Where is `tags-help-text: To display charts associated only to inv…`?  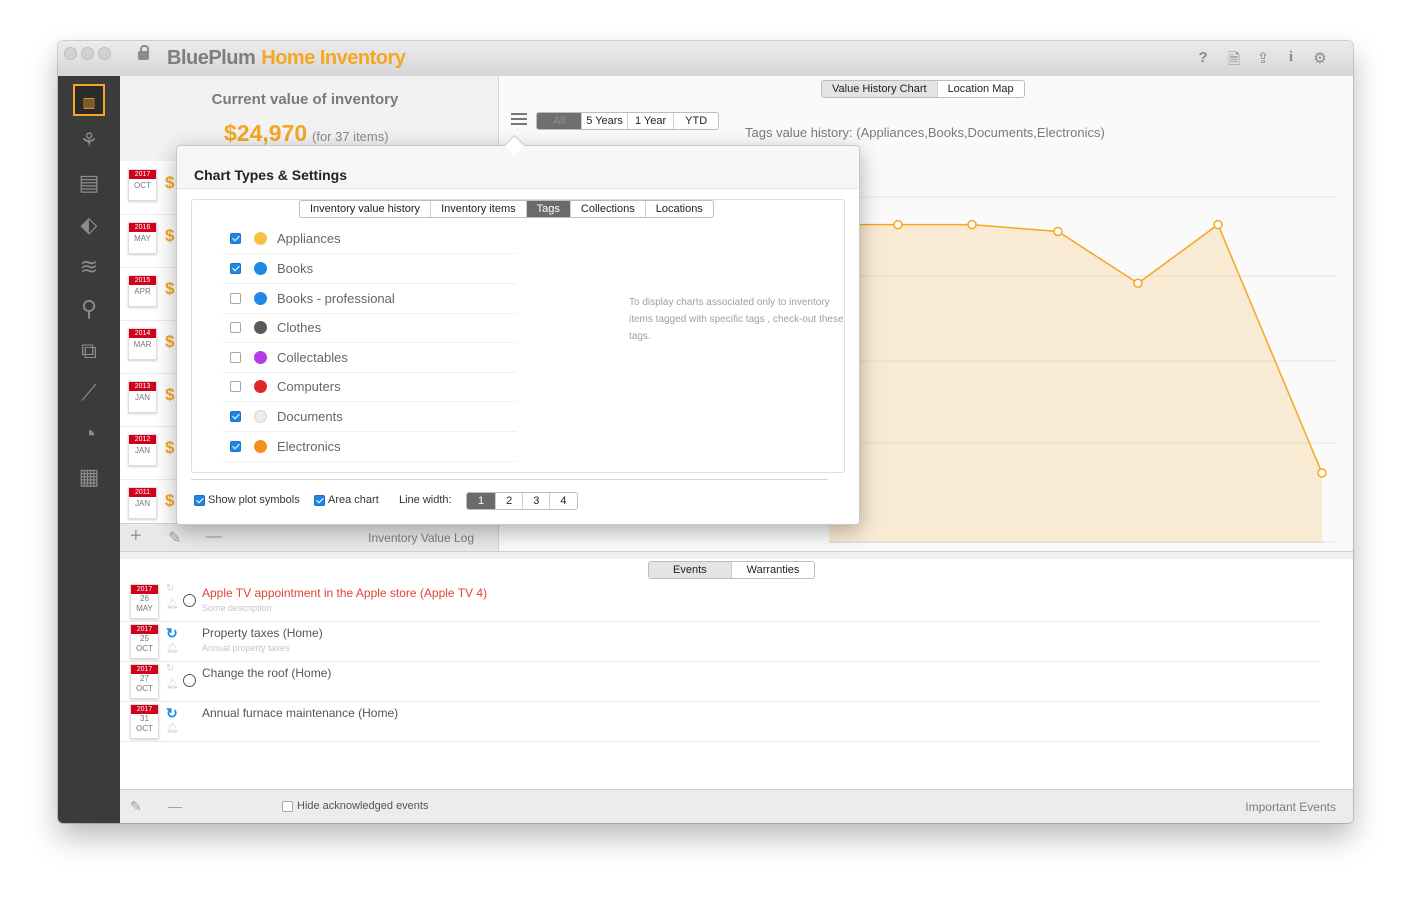
tags-help-text: To display charts associated only to inv… is located at coordinates (736, 319).